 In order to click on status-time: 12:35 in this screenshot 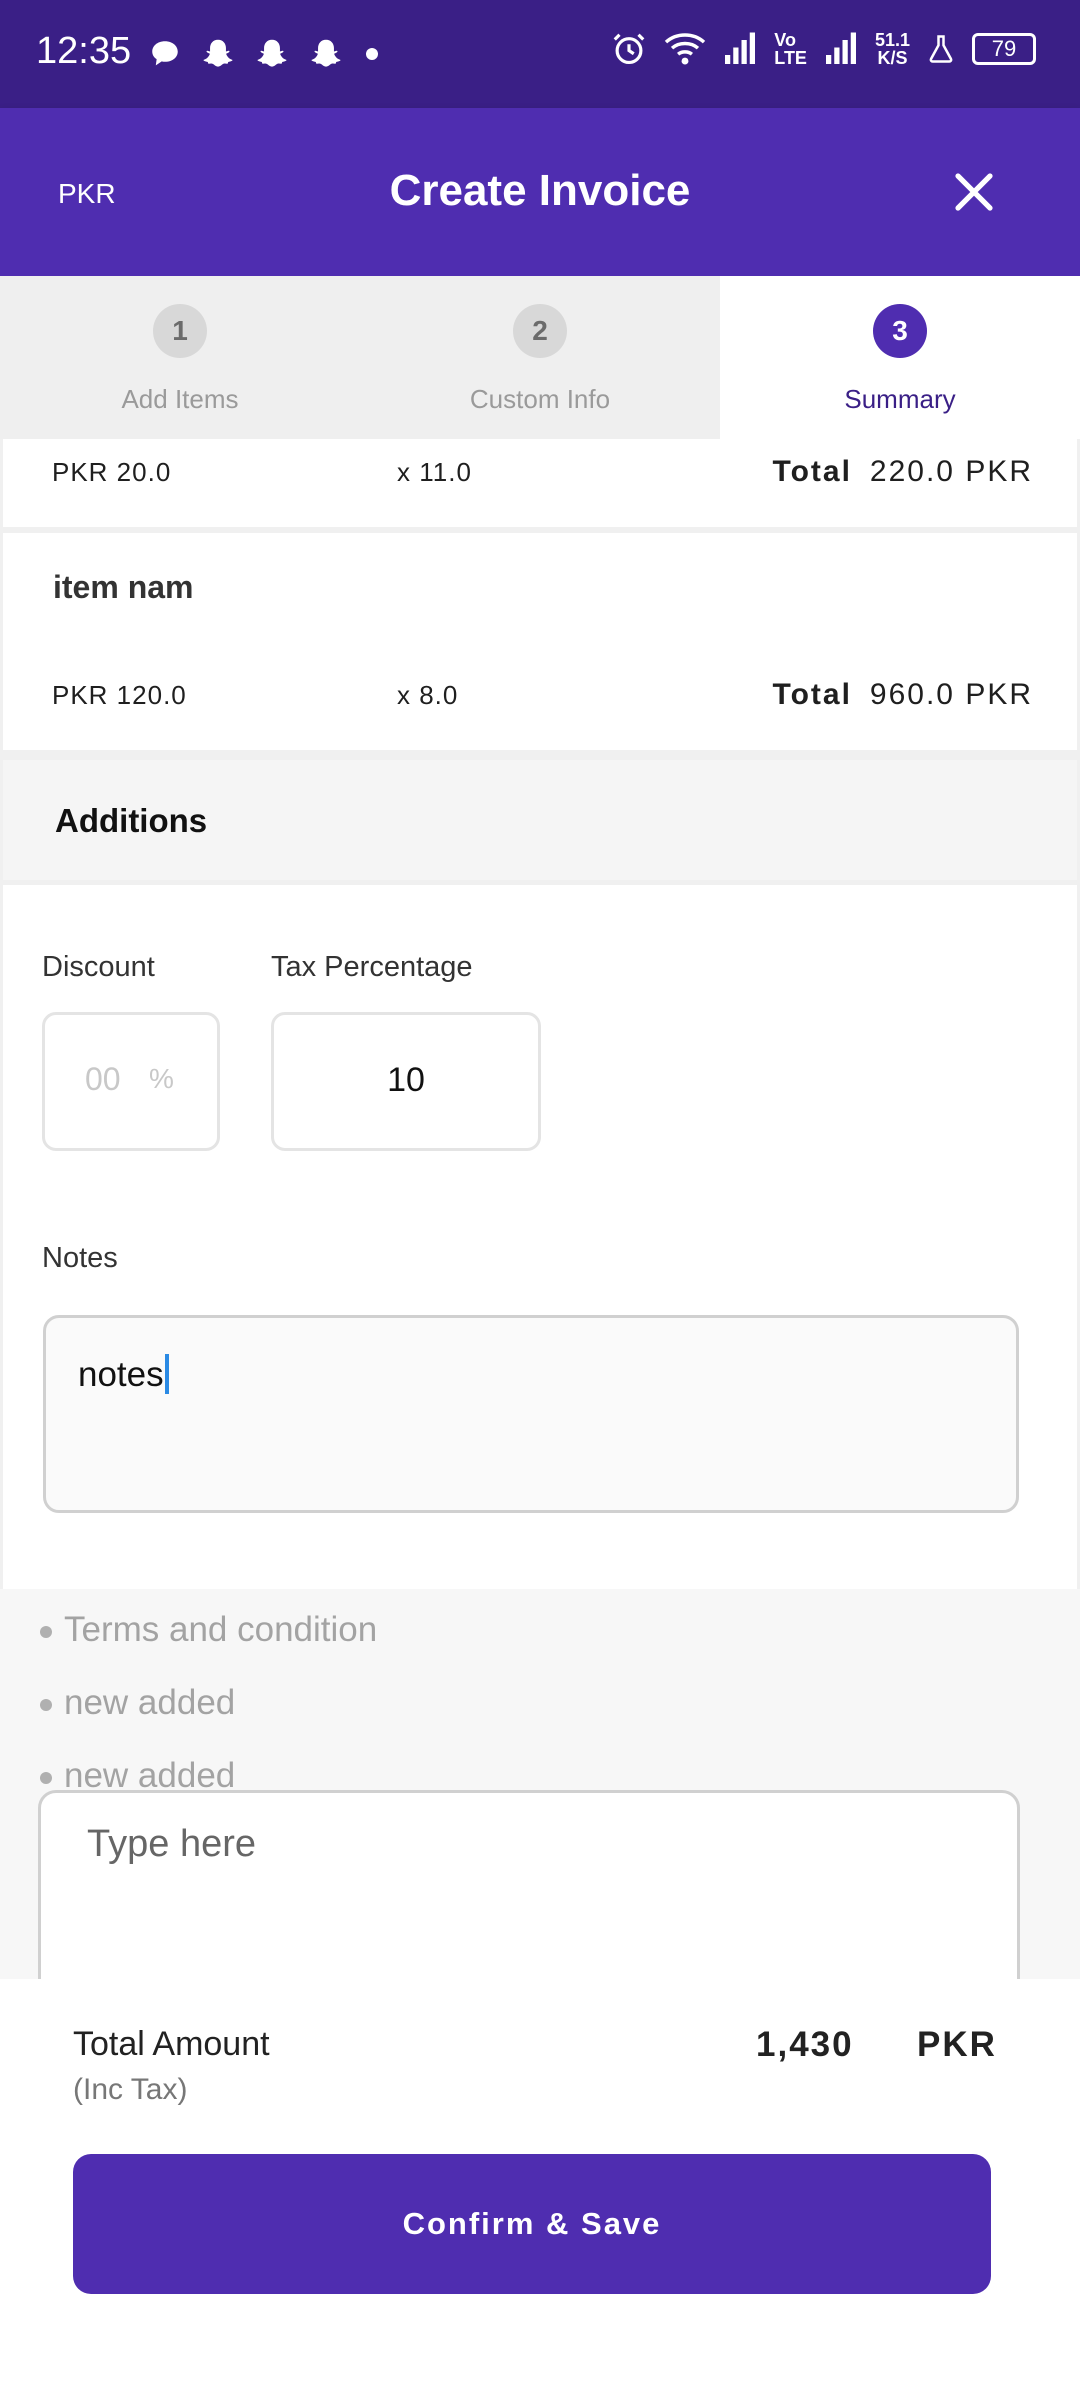, I will do `click(84, 51)`.